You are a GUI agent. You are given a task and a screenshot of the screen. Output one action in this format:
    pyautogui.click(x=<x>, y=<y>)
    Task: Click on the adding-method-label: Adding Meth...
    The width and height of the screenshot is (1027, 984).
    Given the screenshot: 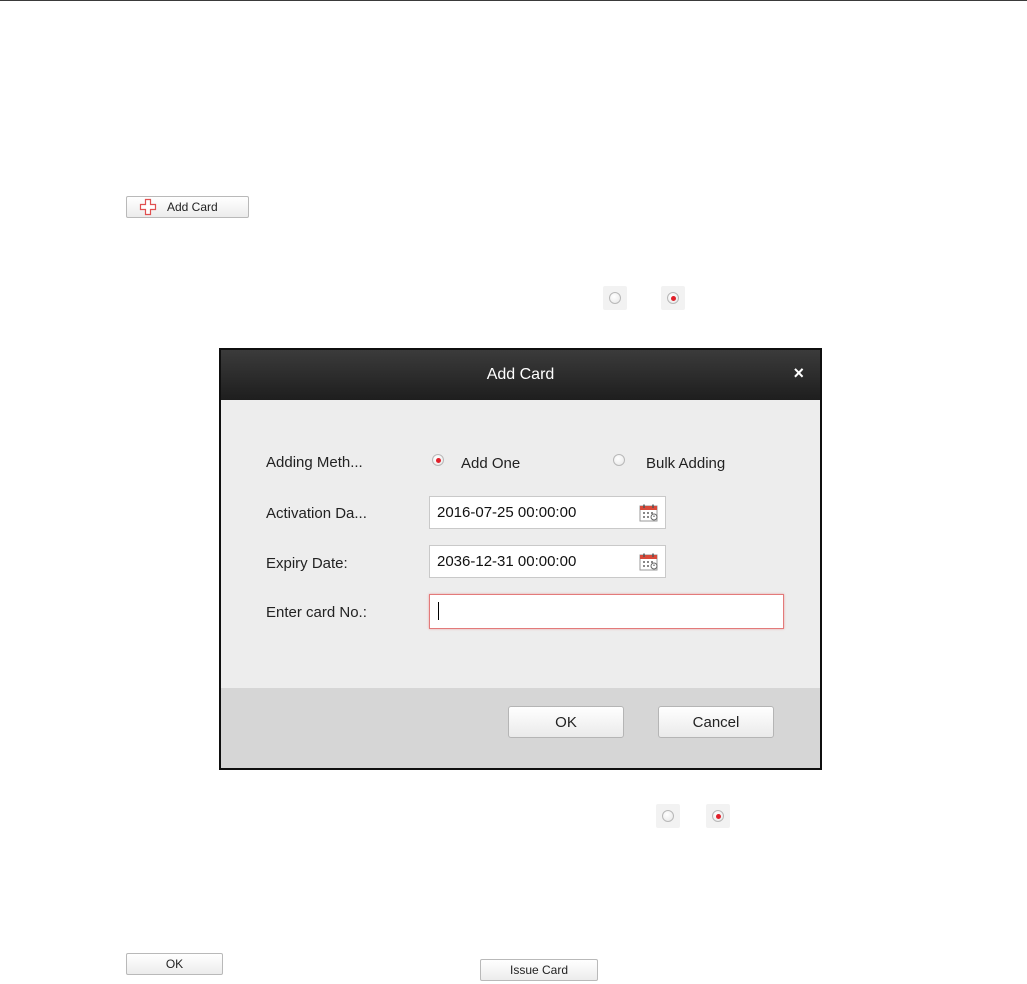 What is the action you would take?
    pyautogui.click(x=314, y=462)
    